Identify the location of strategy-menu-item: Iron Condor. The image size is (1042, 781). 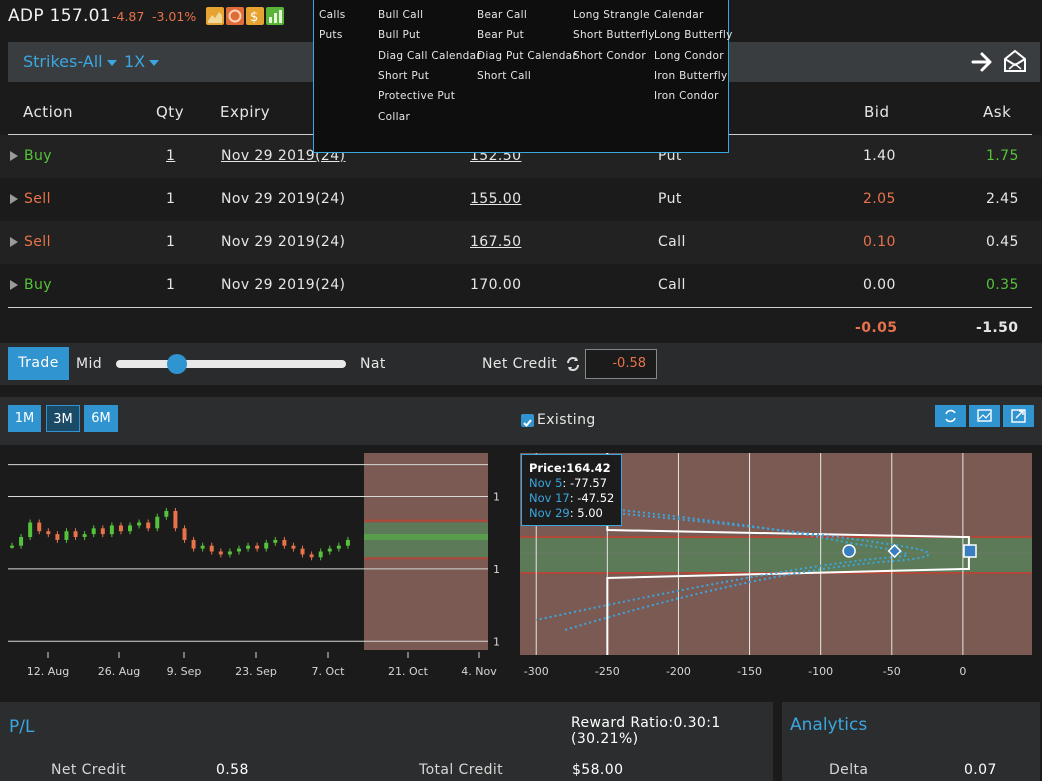
(686, 96).